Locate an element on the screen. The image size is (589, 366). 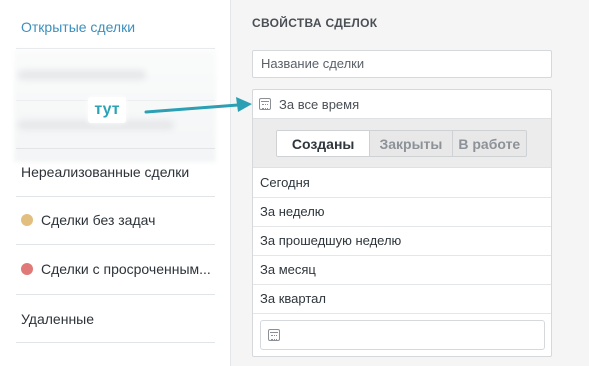
sidebar-item-unrealized-deals: Нереализованные сделки is located at coordinates (118, 172).